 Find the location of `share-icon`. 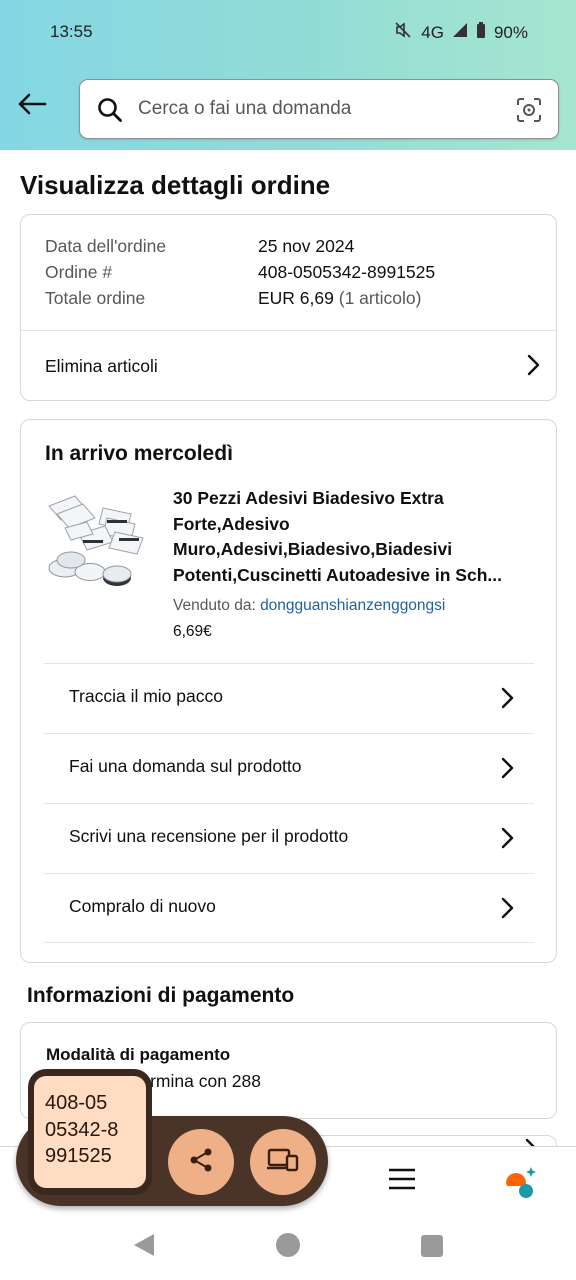

share-icon is located at coordinates (201, 1162).